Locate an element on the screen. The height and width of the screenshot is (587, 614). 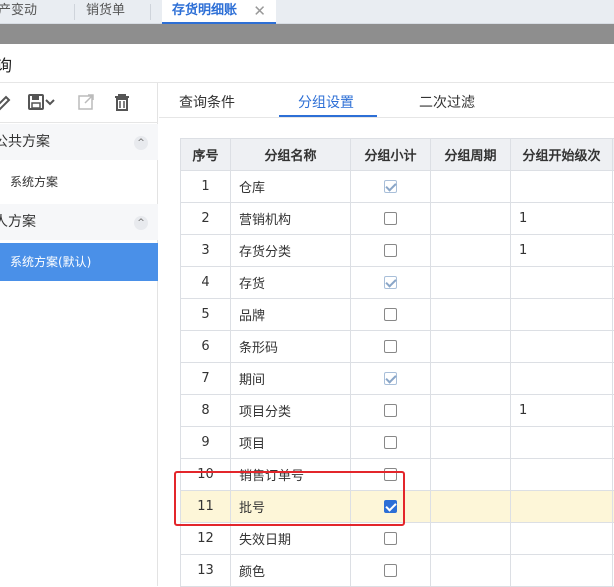
group-public-scheme: 公共方案 ^ is located at coordinates (79, 142).